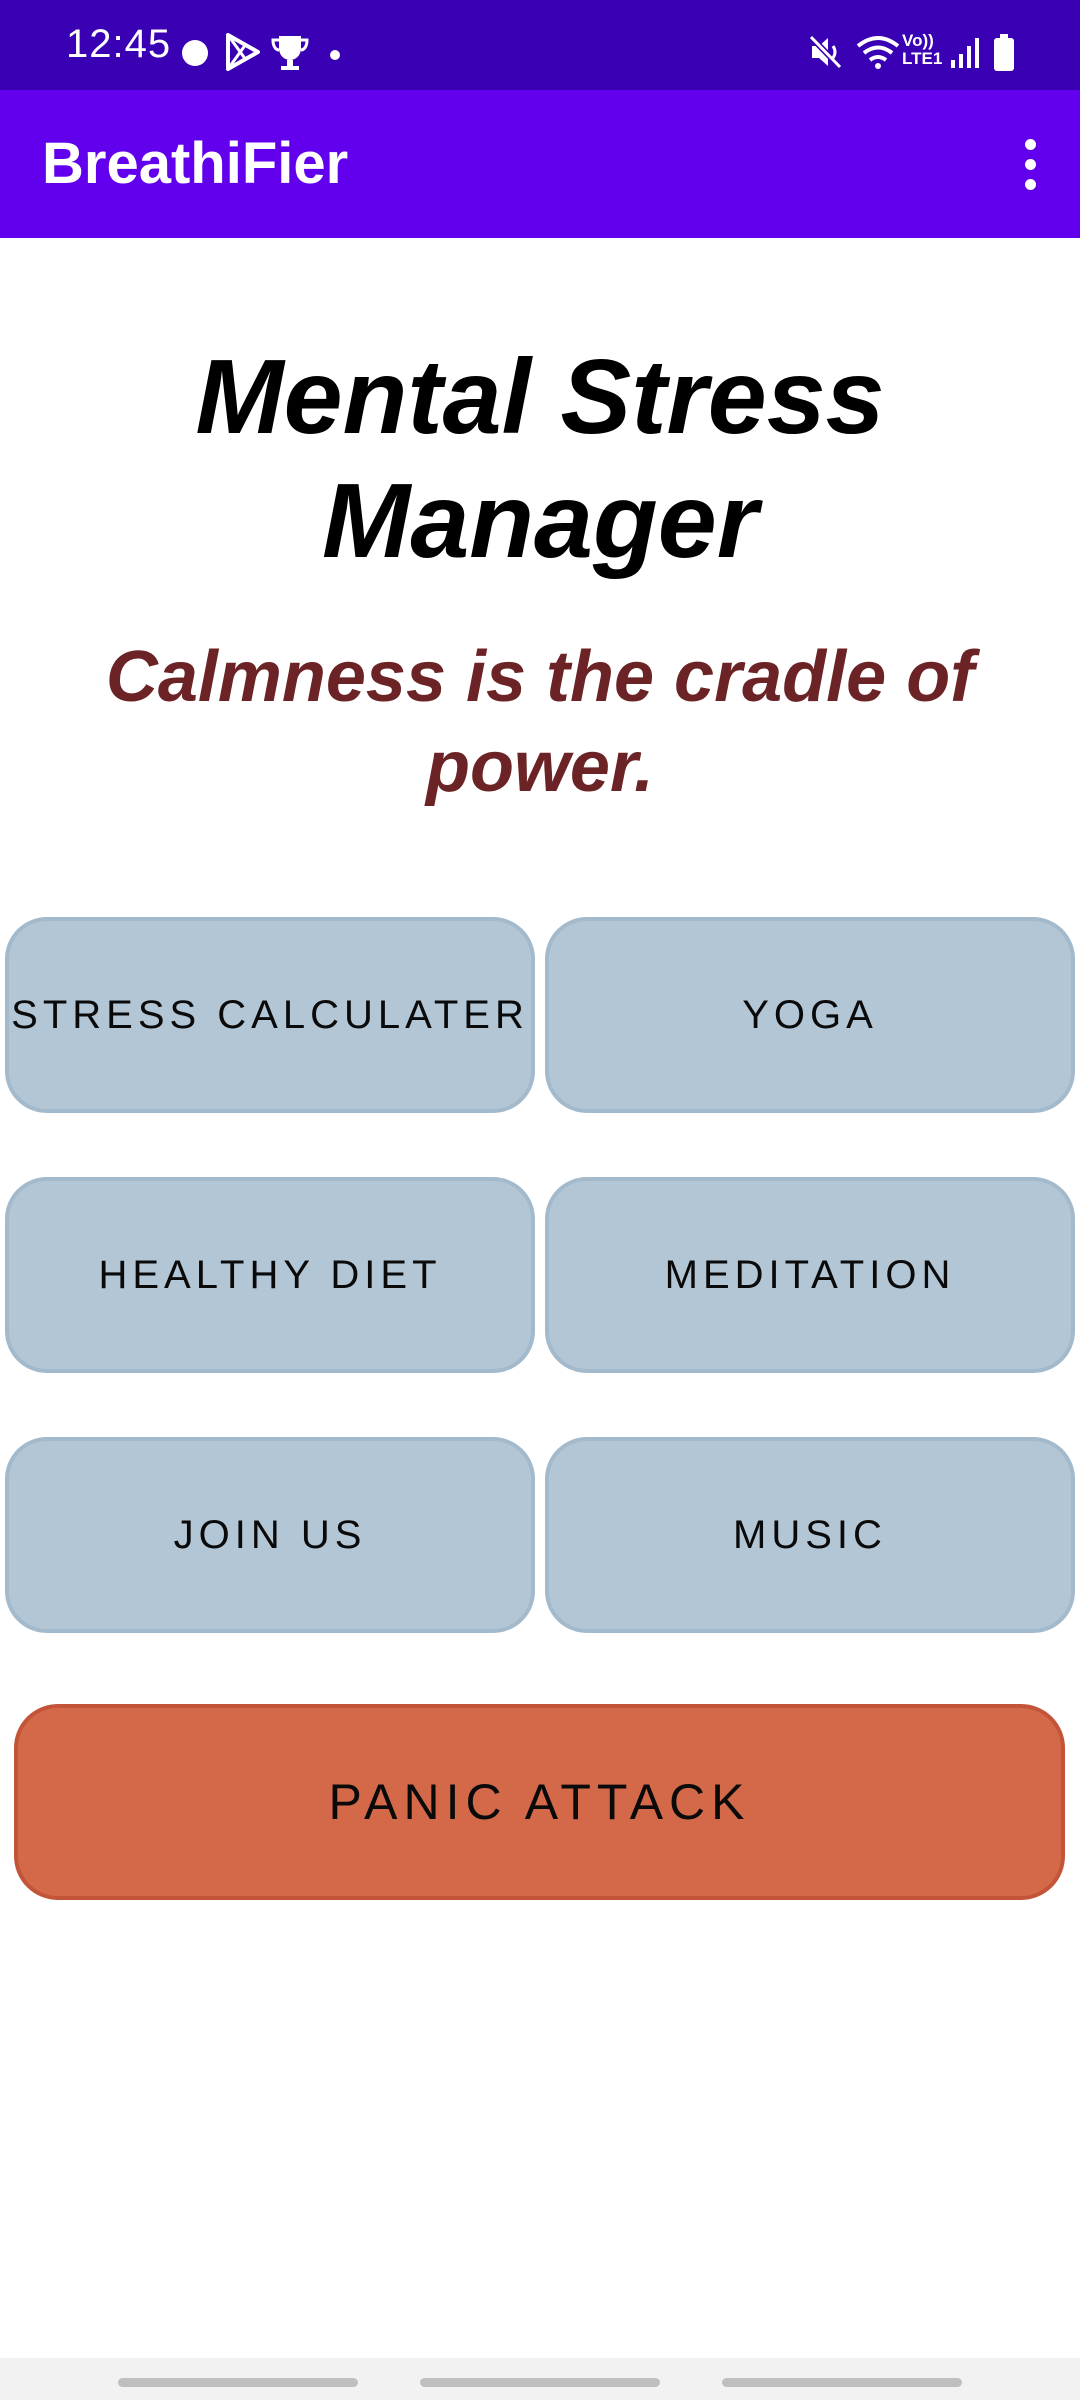 This screenshot has height=2400, width=1080. I want to click on battery-icon, so click(1004, 55).